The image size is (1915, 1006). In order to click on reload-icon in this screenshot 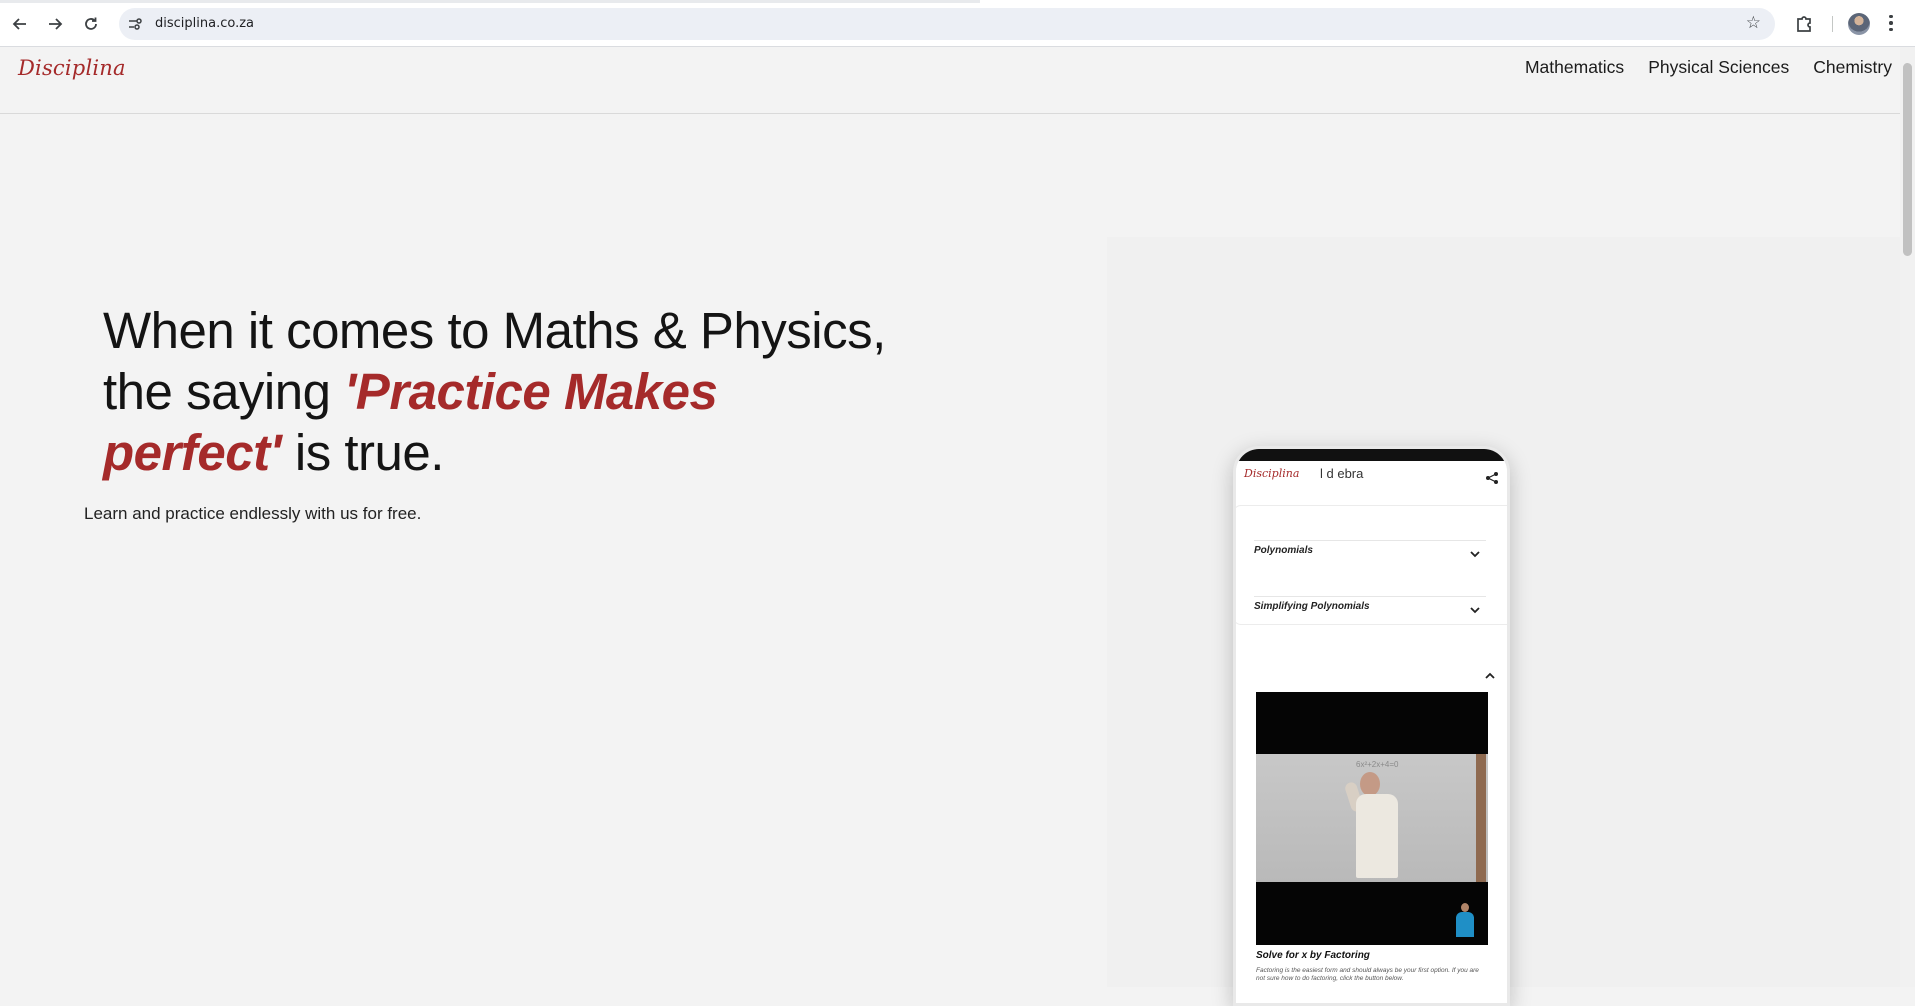, I will do `click(91, 23)`.